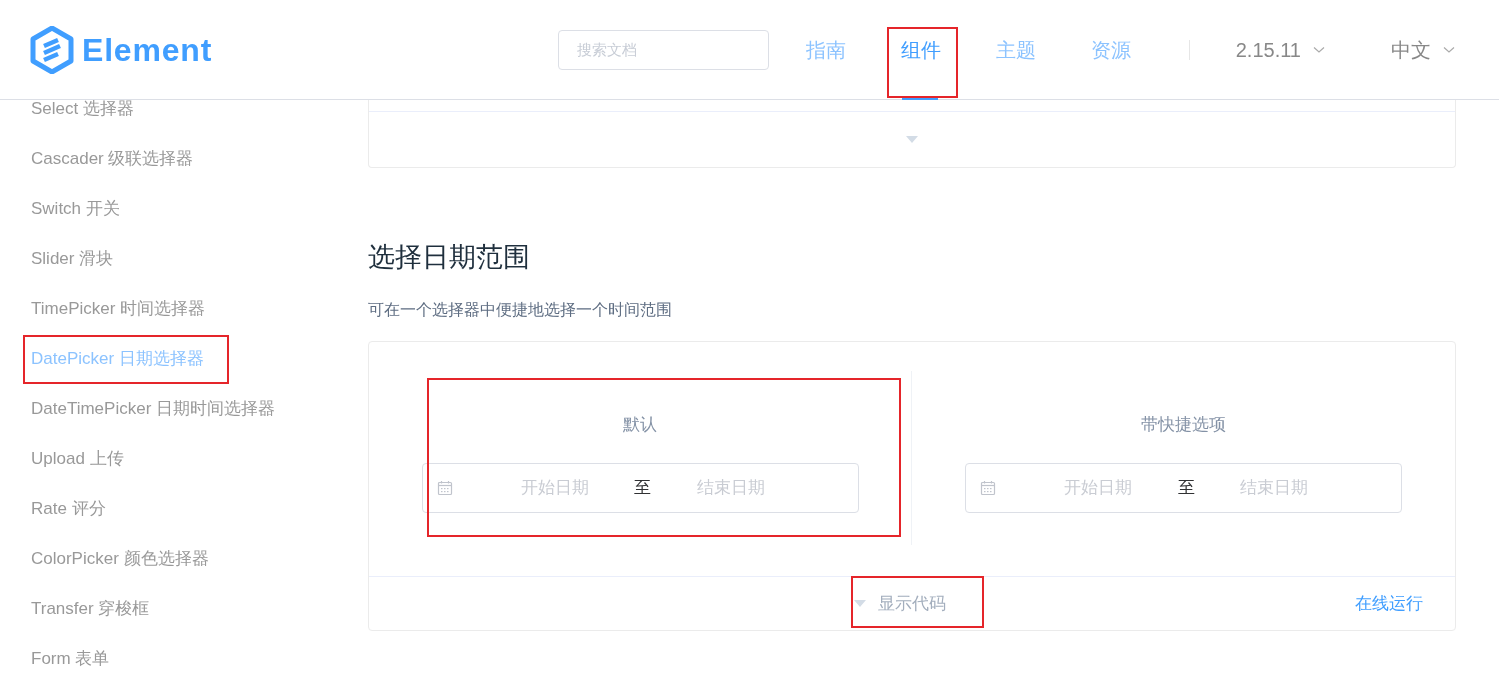 Image resolution: width=1499 pixels, height=684 pixels. Describe the element at coordinates (75, 209) in the screenshot. I see `sidebar-item: Switch 开关` at that location.